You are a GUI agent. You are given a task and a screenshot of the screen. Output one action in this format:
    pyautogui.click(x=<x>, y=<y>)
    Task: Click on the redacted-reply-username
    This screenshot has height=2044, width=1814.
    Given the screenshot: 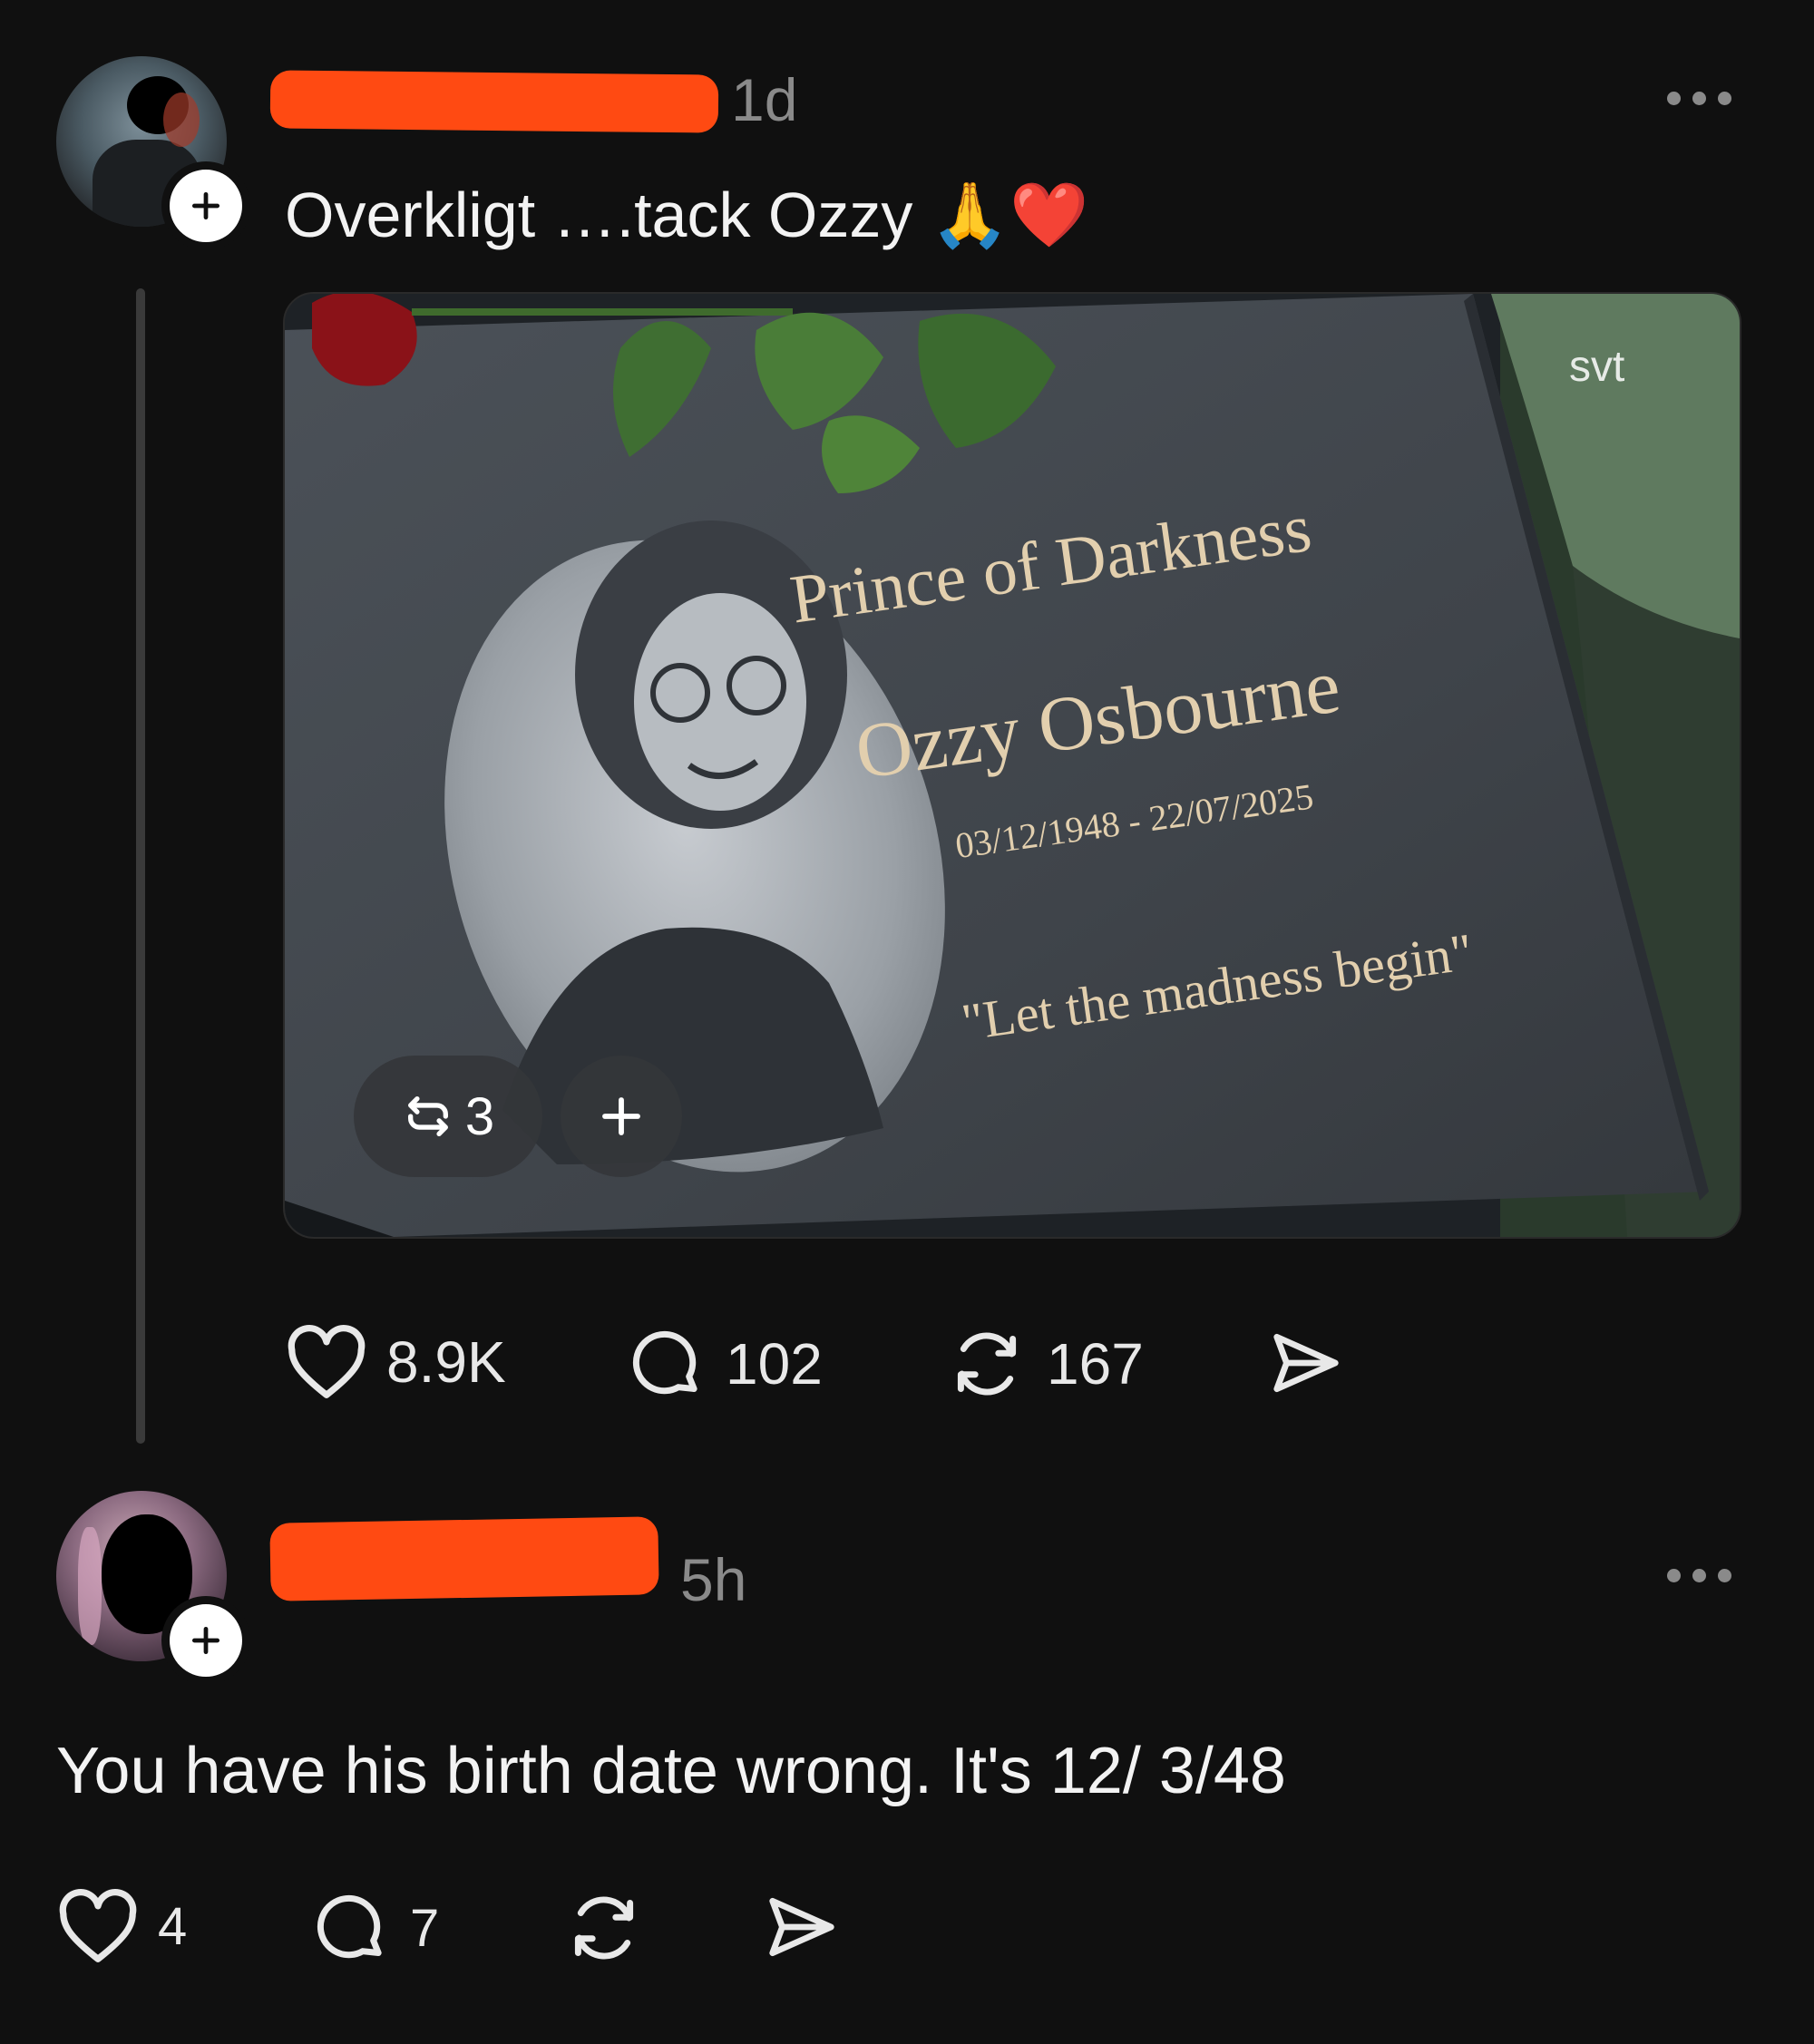 What is the action you would take?
    pyautogui.click(x=464, y=1558)
    